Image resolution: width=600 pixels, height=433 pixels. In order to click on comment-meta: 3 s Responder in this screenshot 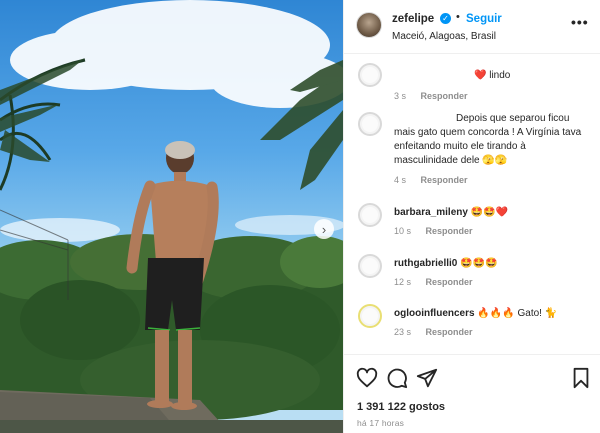, I will do `click(437, 96)`.